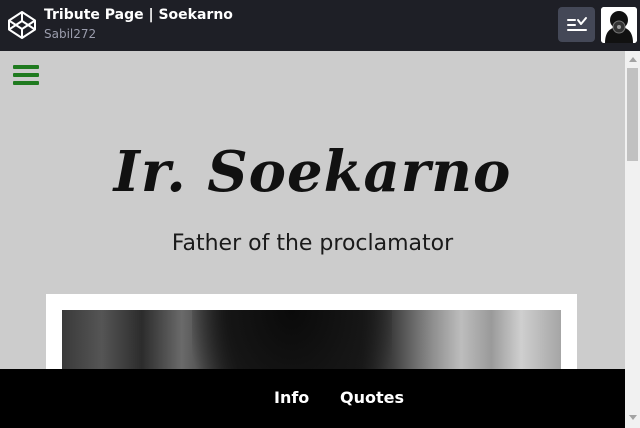 This screenshot has width=640, height=428. What do you see at coordinates (22, 25) in the screenshot?
I see `codepen-logo-icon` at bounding box center [22, 25].